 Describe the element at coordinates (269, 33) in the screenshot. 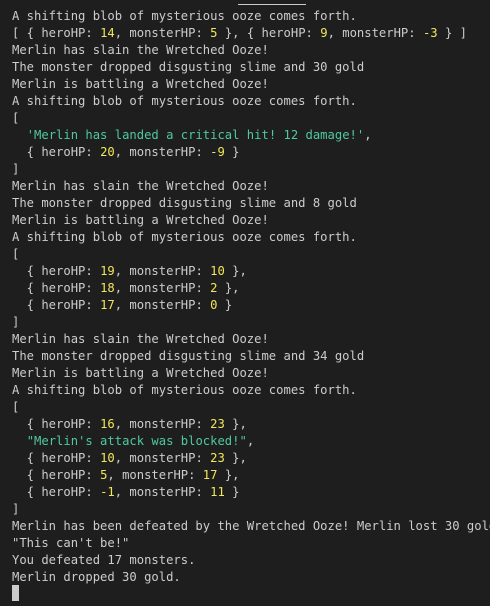

I see `text-token: }, { heroHP:` at that location.